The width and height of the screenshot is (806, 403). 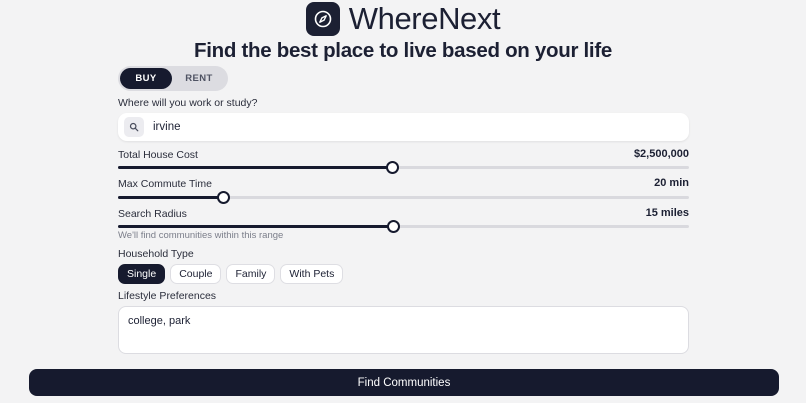 I want to click on household-options: Single Couple Family With Pets, so click(x=231, y=274).